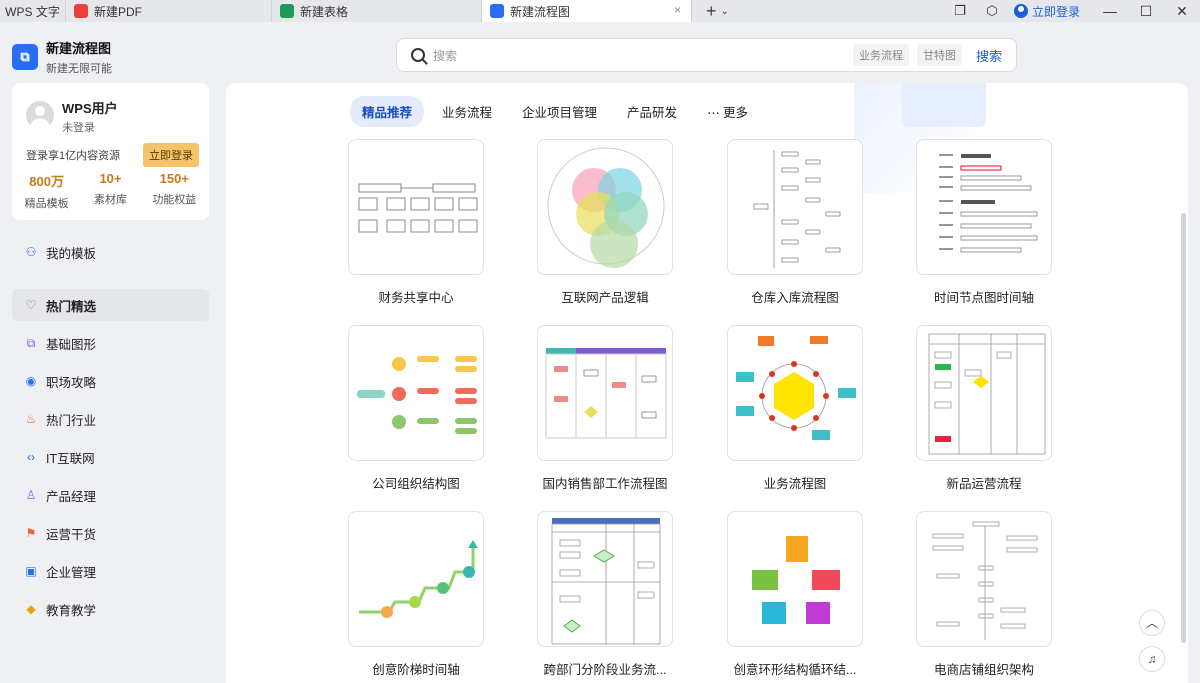 This screenshot has width=1200, height=683. Describe the element at coordinates (171, 155) in the screenshot. I see `login-button: 立即登录` at that location.